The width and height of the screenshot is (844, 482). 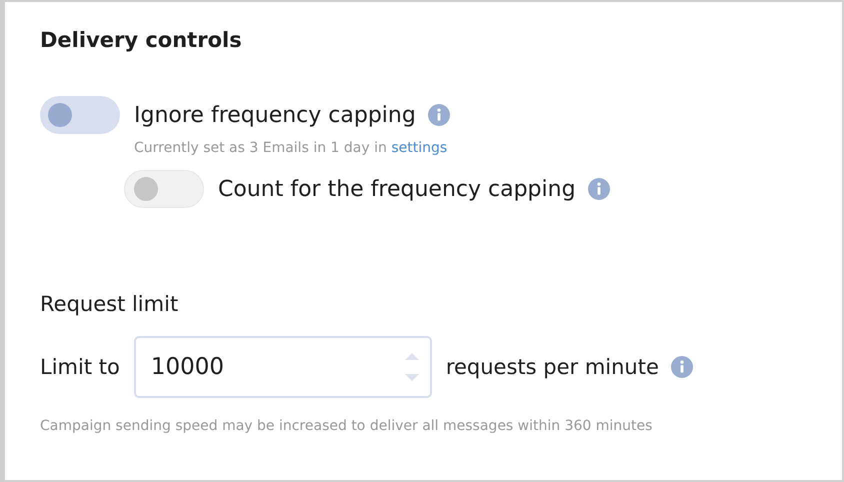 I want to click on toggle-label: Ignore frequency capping, so click(x=275, y=115).